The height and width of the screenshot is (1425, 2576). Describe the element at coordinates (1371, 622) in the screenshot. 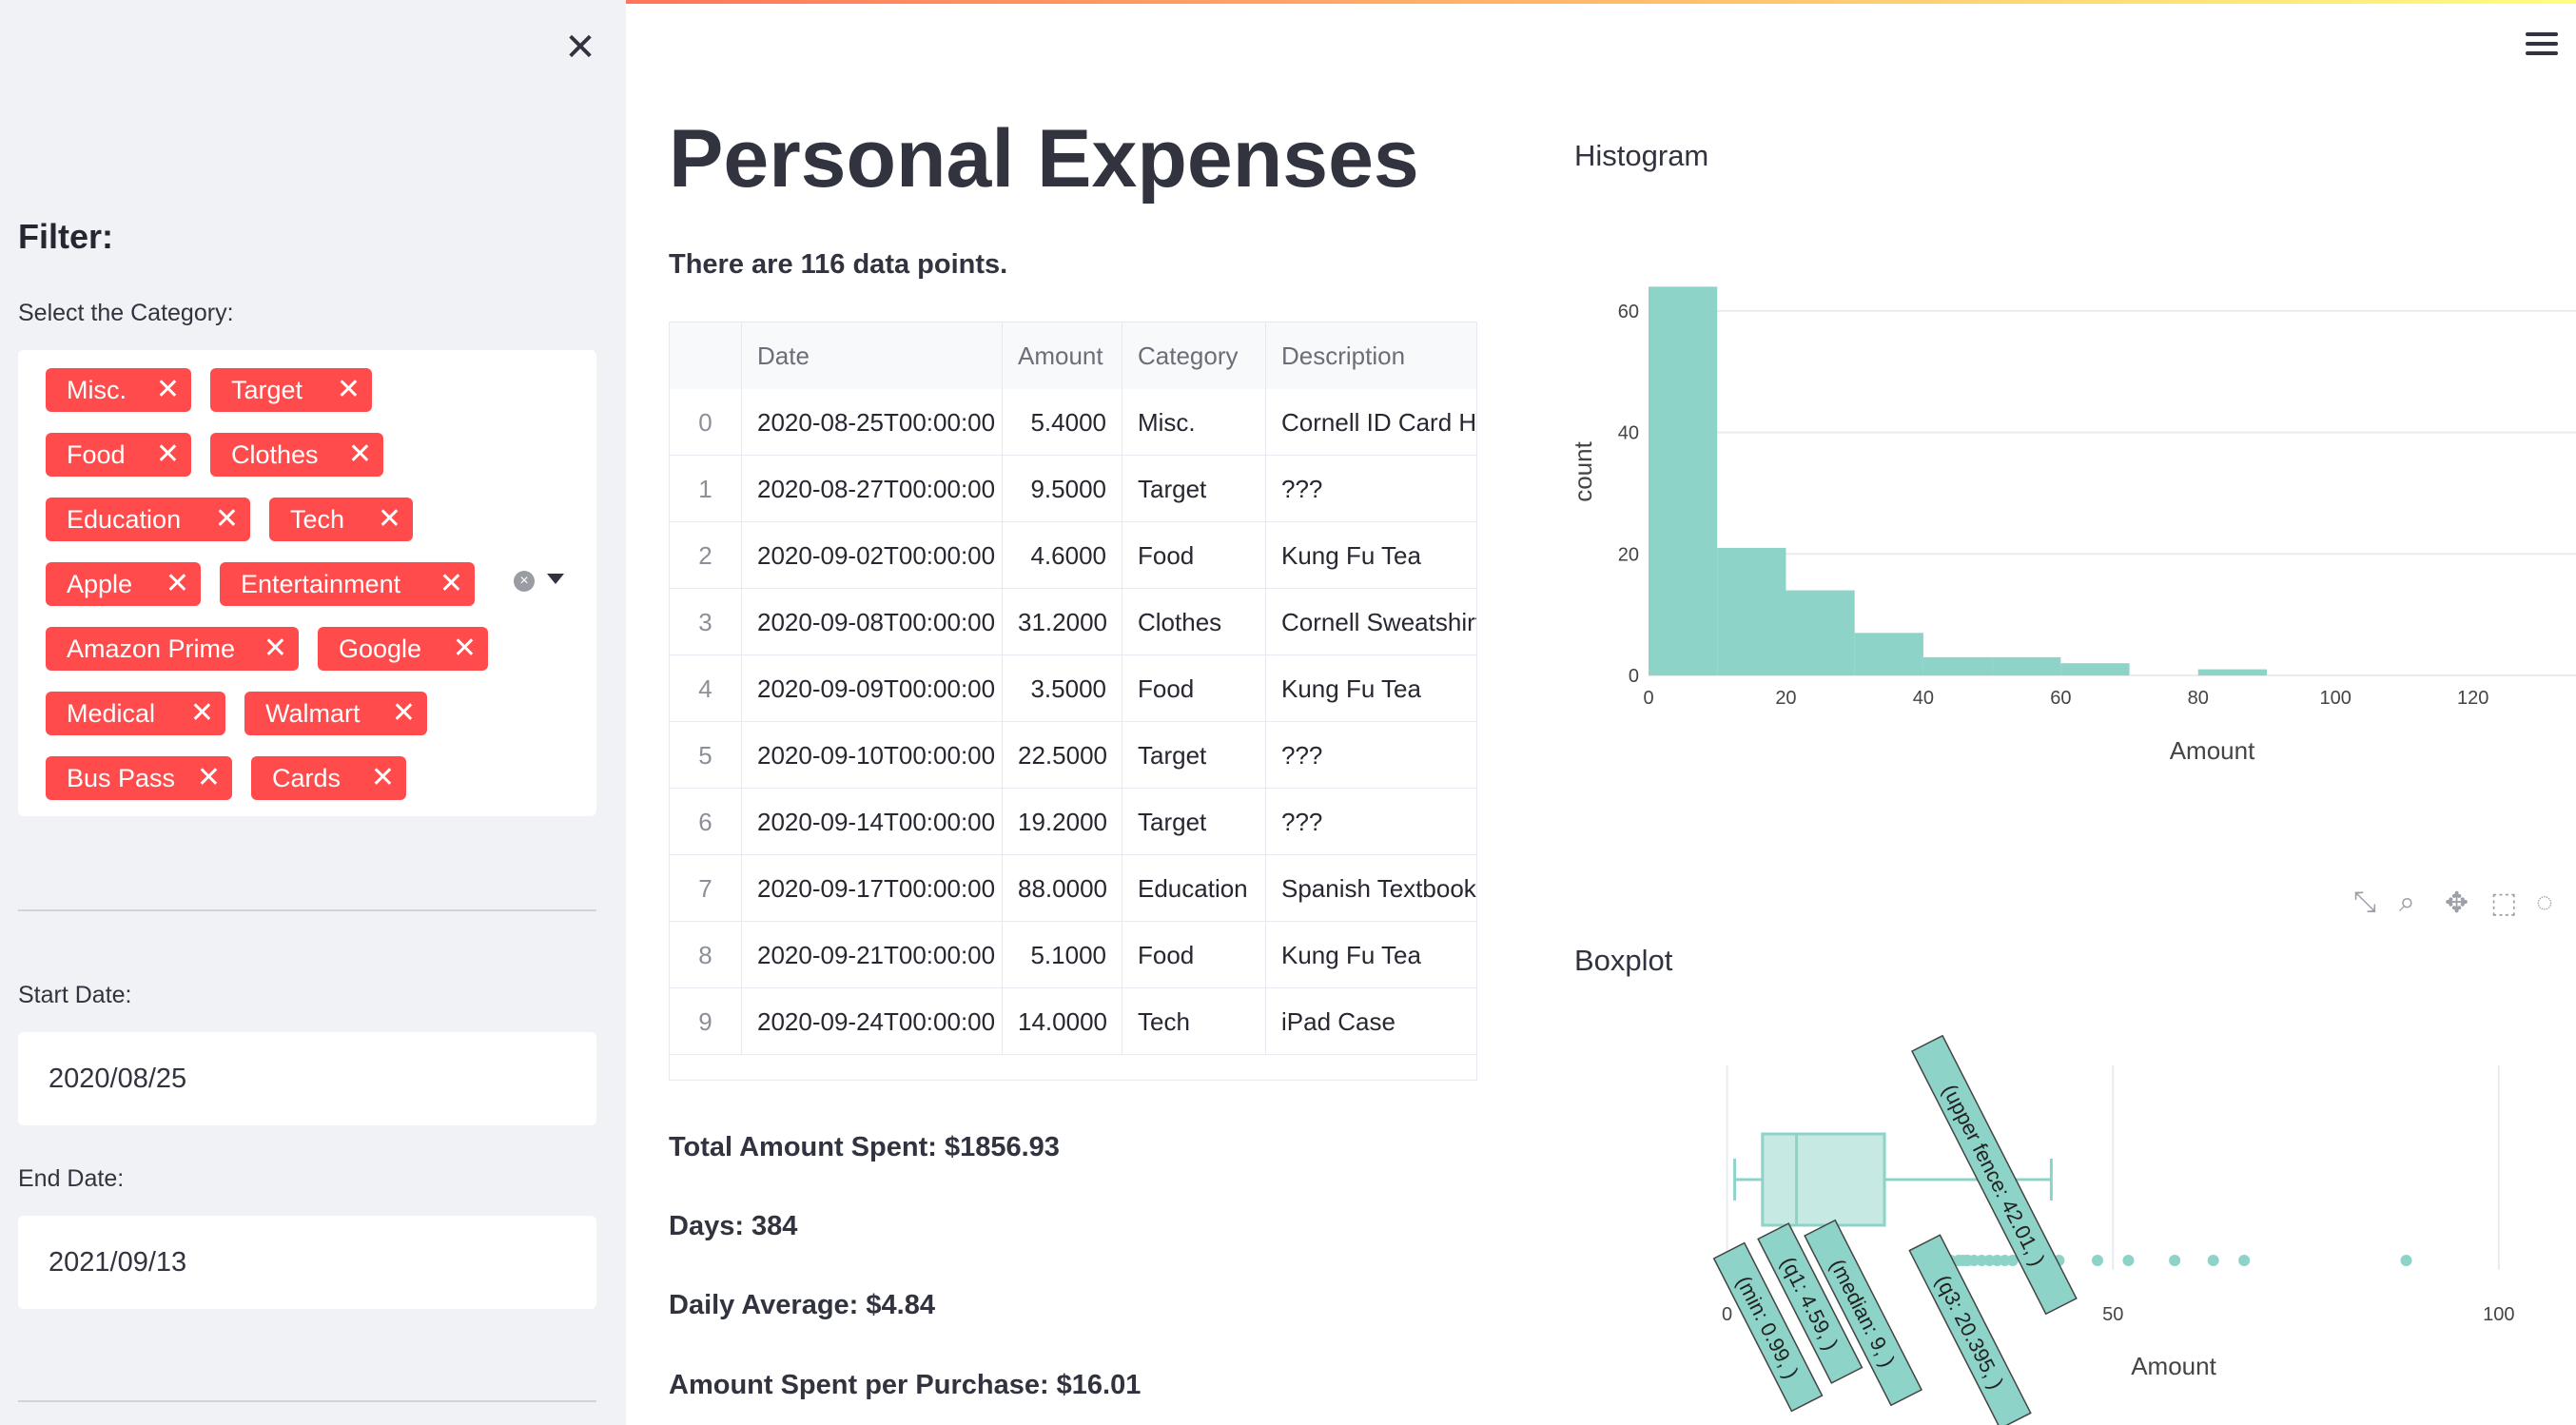

I see `table-cell: Cornell Sweatshirt` at that location.